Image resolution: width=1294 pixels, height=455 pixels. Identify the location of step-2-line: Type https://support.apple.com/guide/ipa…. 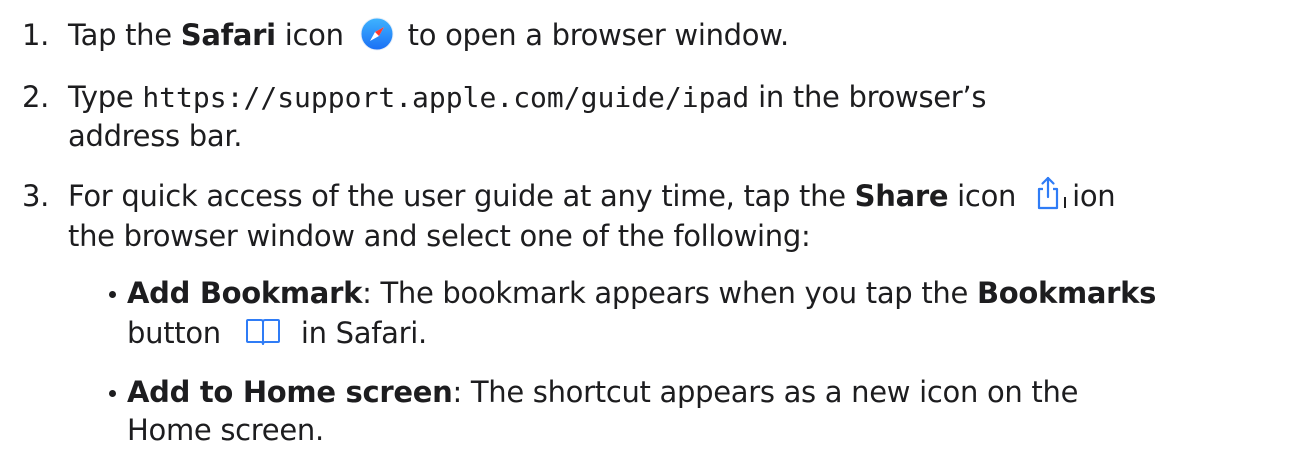
(527, 97).